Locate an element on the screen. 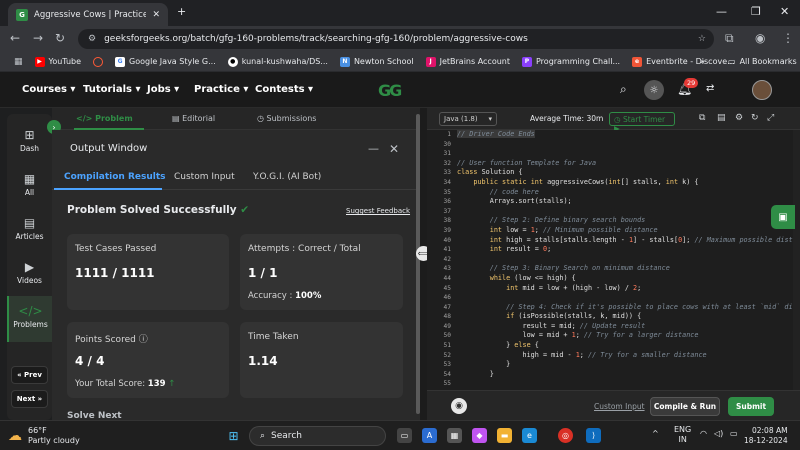 Image resolution: width=800 pixels, height=450 pixels. code-line: int result = 0; is located at coordinates (628, 250).